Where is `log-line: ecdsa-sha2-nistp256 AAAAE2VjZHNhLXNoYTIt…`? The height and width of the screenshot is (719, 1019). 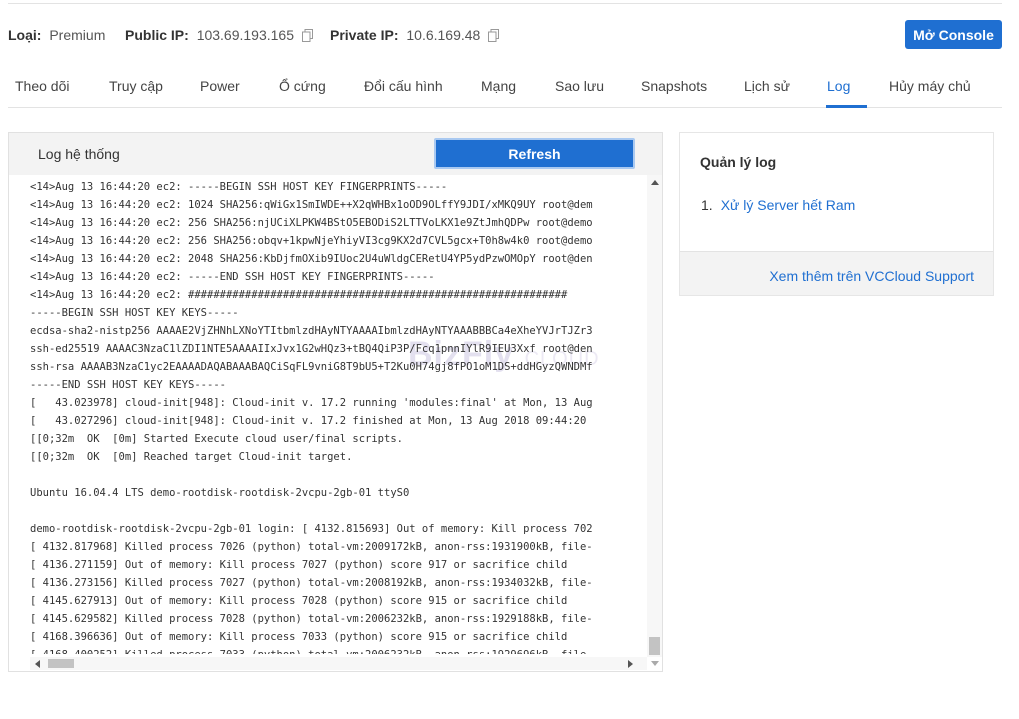 log-line: ecdsa-sha2-nistp256 AAAAE2VjZHNhLXNoYTIt… is located at coordinates (311, 331).